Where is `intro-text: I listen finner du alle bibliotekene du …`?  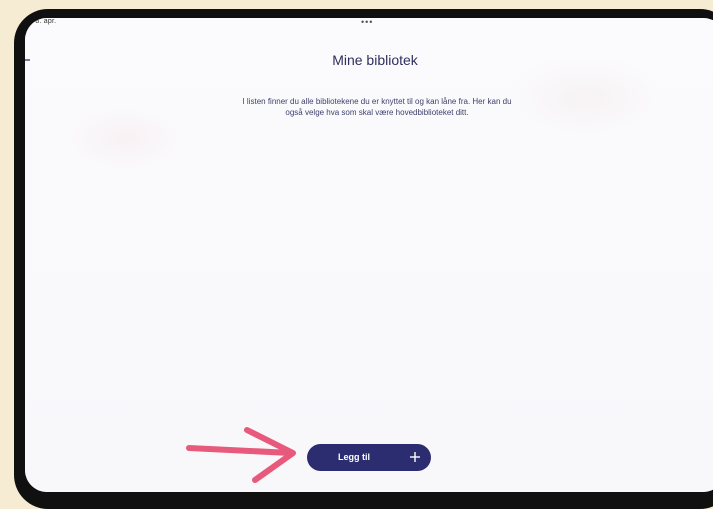 intro-text: I listen finner du alle bibliotekene du … is located at coordinates (377, 107).